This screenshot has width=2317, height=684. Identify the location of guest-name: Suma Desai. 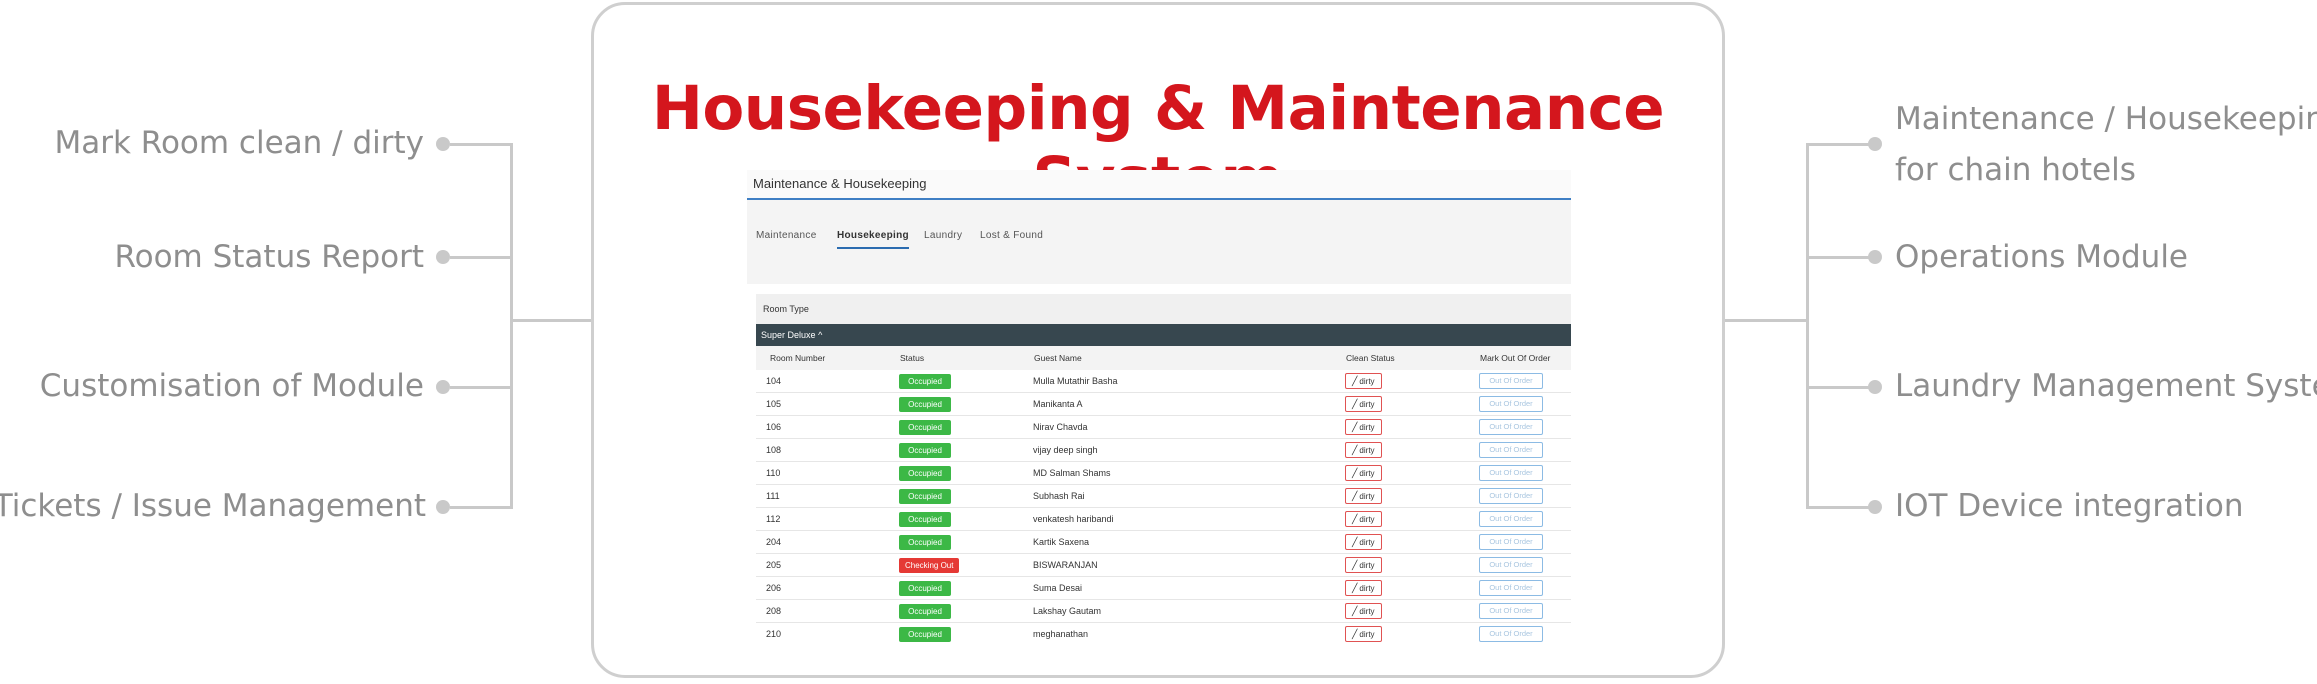
(1189, 588).